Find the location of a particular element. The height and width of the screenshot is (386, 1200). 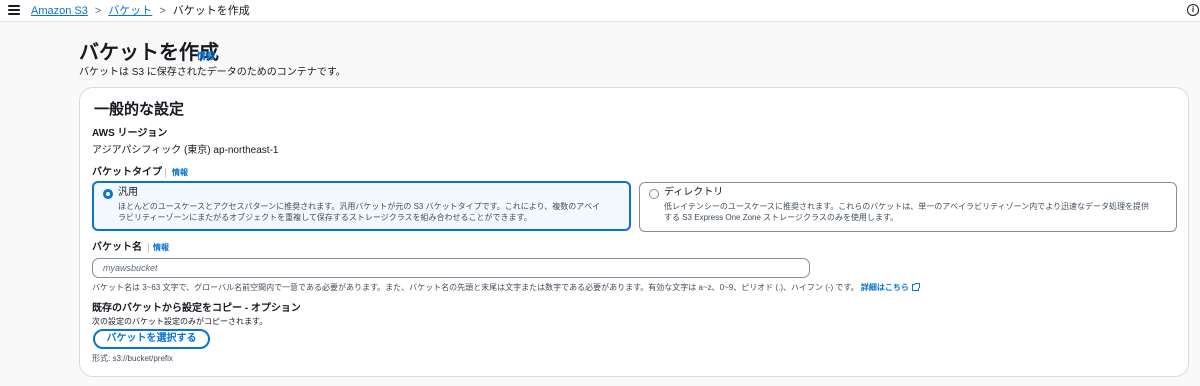

format-hint: 形式: s3://bucket/prefix is located at coordinates (132, 358).